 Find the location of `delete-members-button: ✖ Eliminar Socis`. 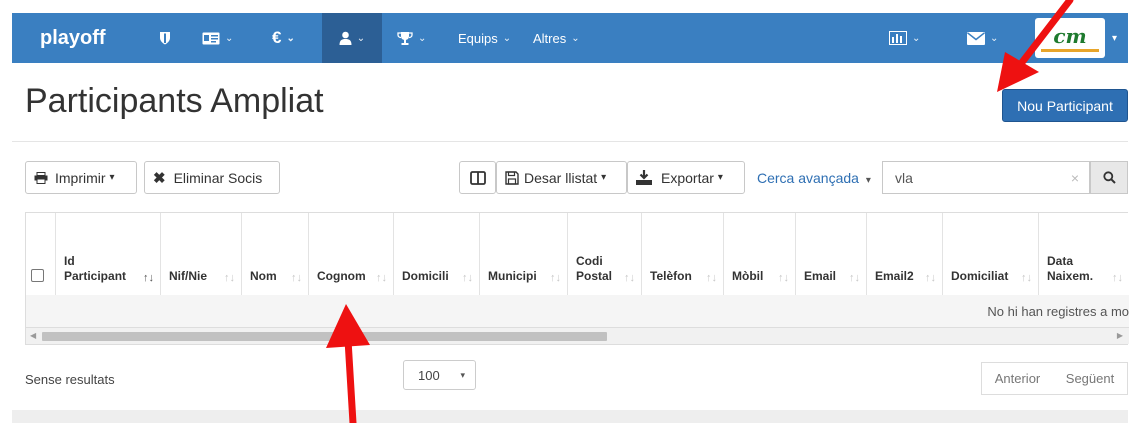

delete-members-button: ✖ Eliminar Socis is located at coordinates (212, 177).